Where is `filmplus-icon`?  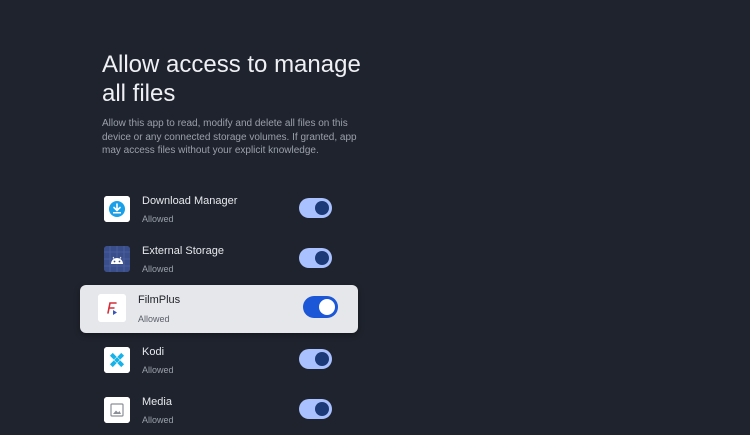
filmplus-icon is located at coordinates (112, 308).